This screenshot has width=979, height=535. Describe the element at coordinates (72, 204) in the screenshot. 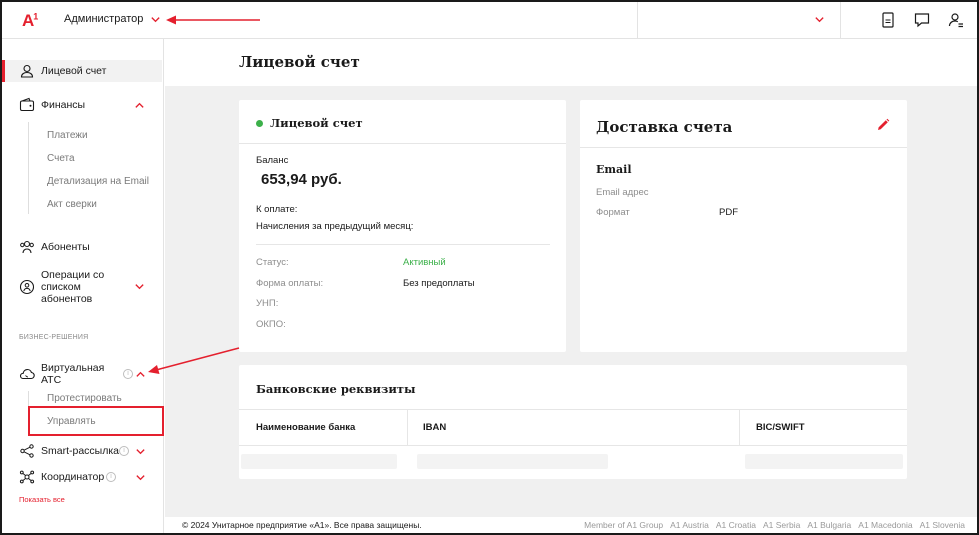

I see `sidebar-subitem-reconciliation: Акт сверки` at that location.